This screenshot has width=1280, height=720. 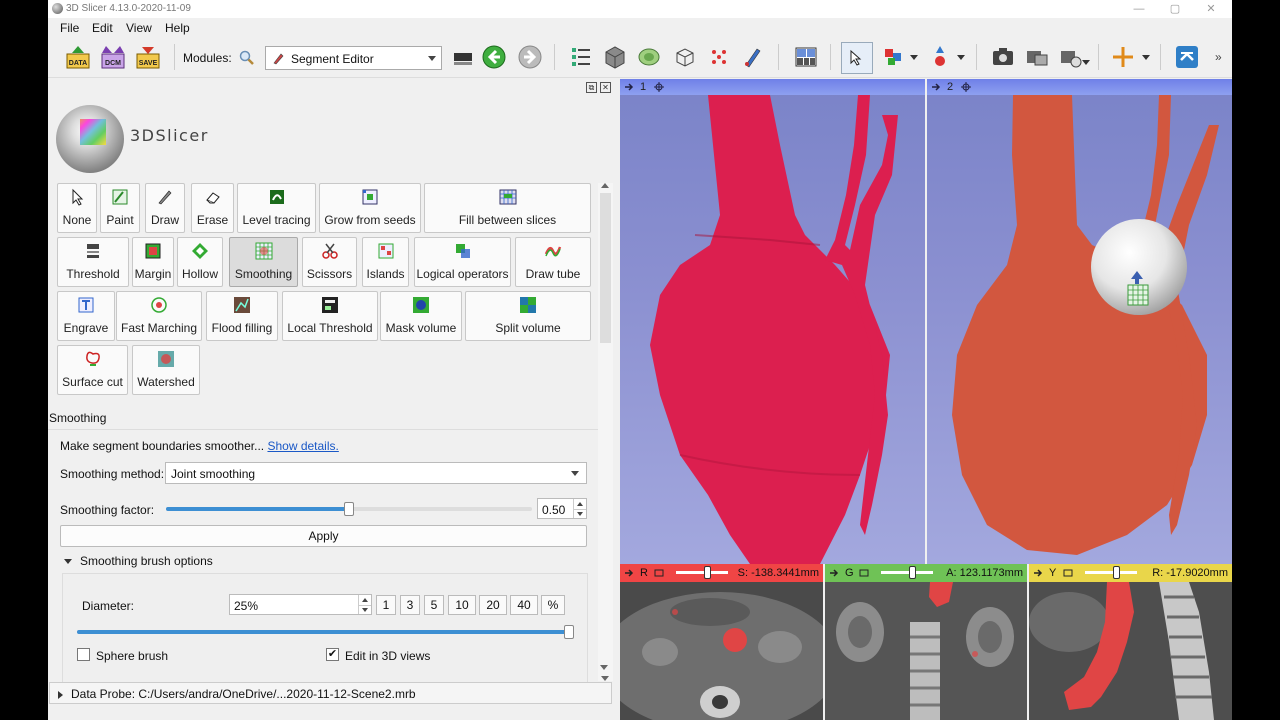 What do you see at coordinates (332, 654) in the screenshot?
I see `edit-3d-checkbox: ✔` at bounding box center [332, 654].